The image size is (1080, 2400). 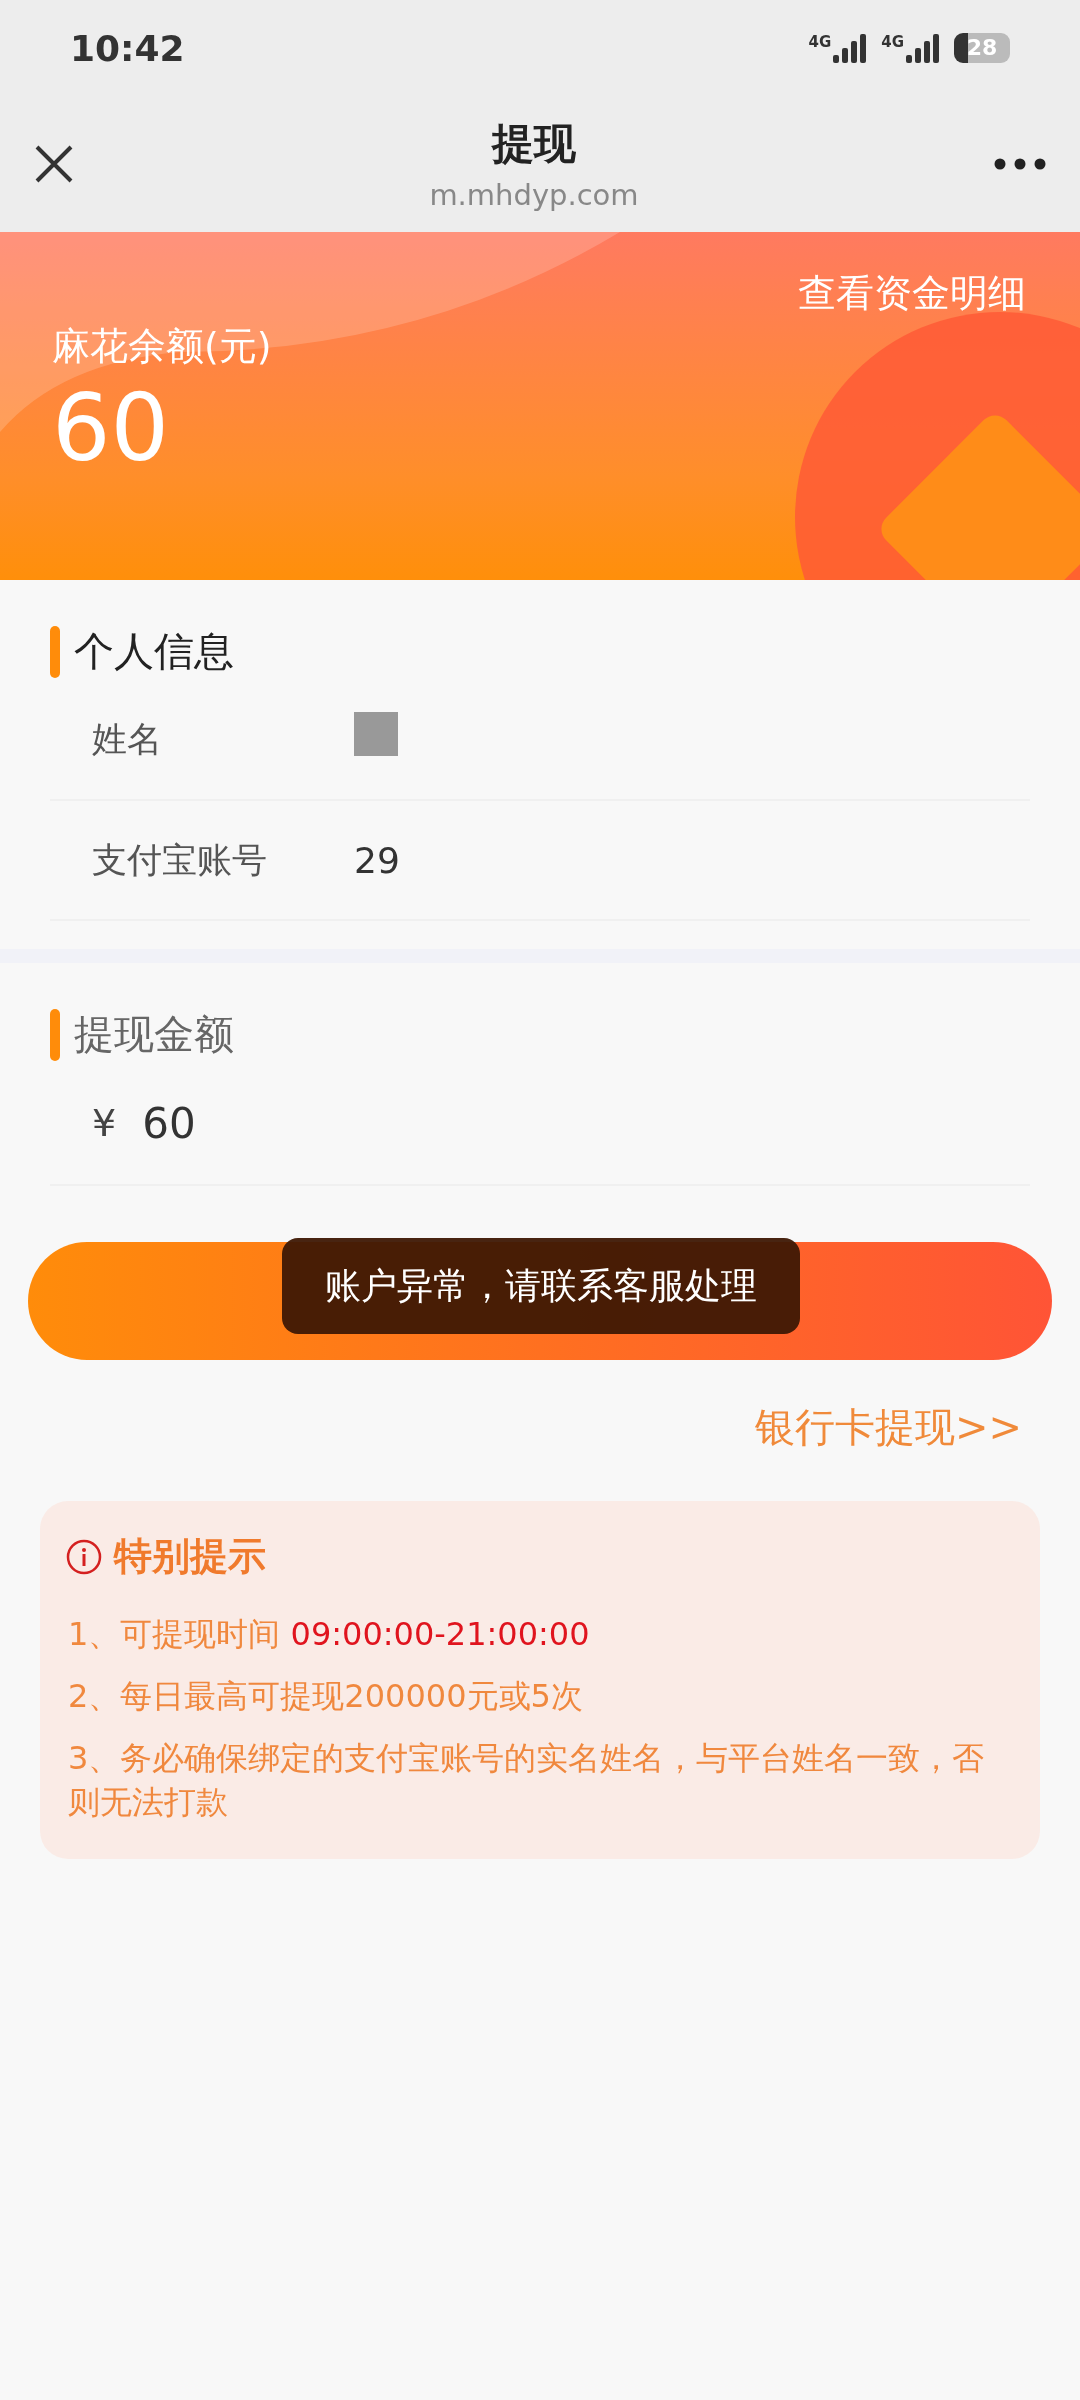 I want to click on tip-text: 1、可提现时间 09:00:00-21:00:00, so click(x=329, y=1634).